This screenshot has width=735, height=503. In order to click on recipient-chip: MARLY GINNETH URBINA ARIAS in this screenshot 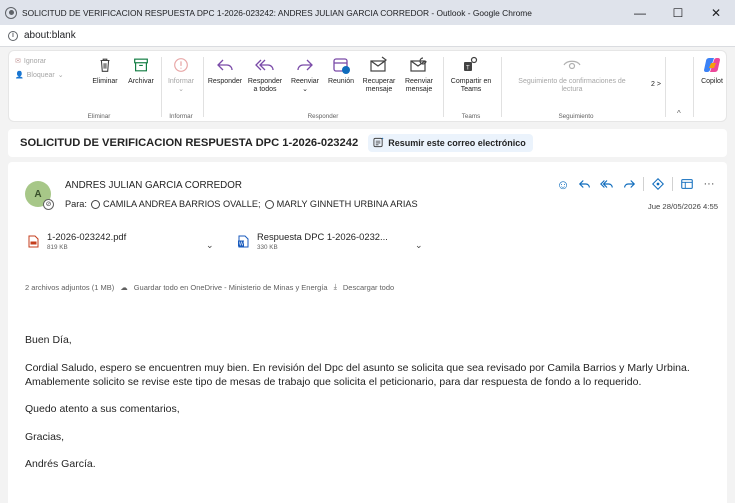, I will do `click(341, 204)`.